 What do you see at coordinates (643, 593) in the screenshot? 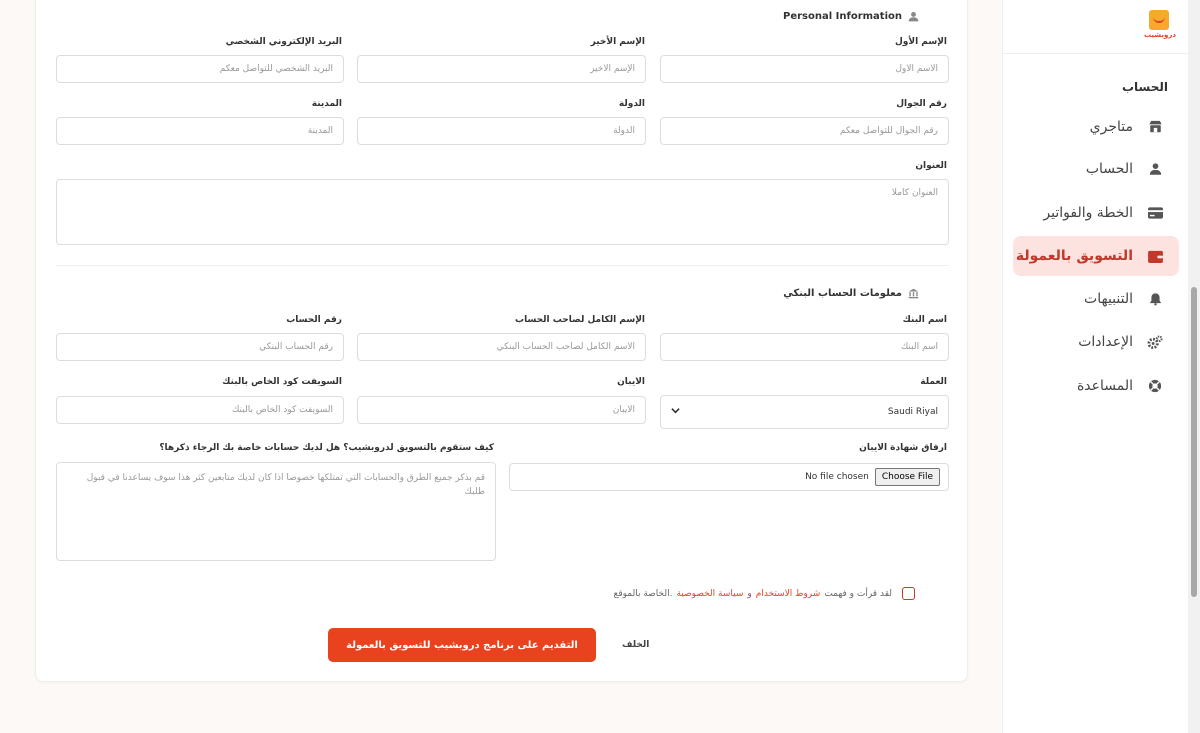
I see `terms-suffix: الخاصة بالموقع.` at bounding box center [643, 593].